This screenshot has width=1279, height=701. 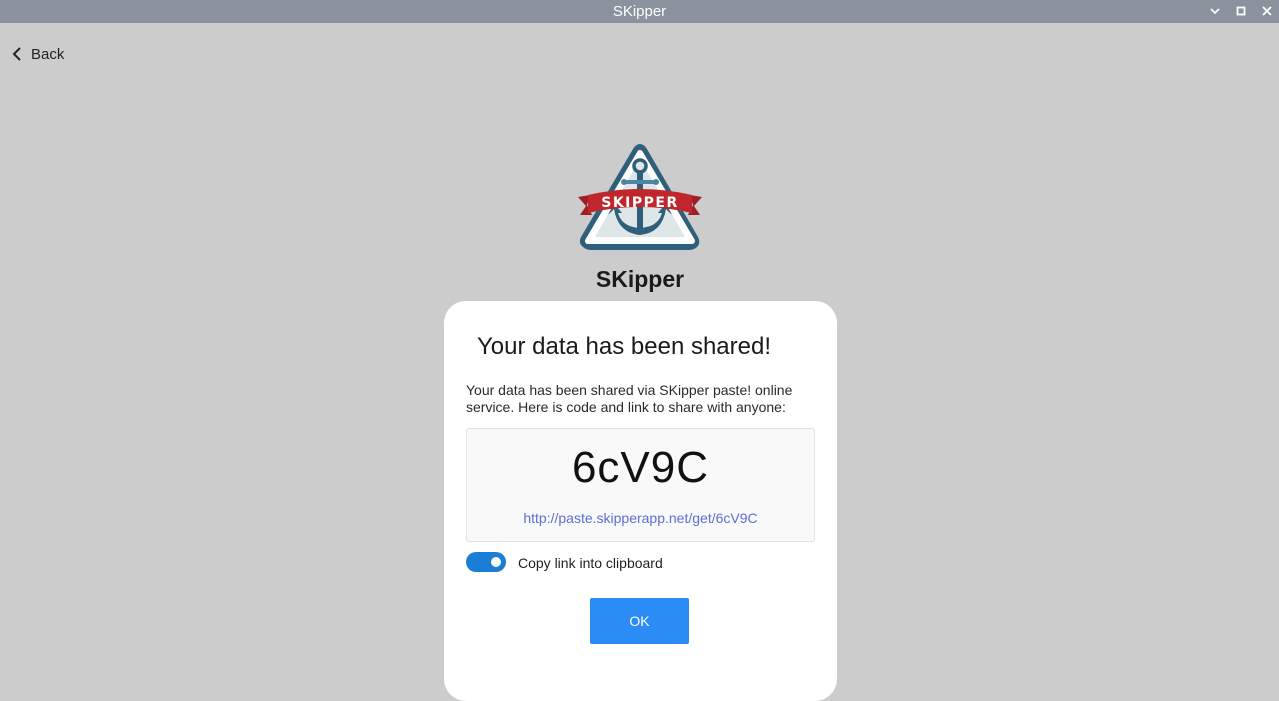 What do you see at coordinates (624, 346) in the screenshot?
I see `dialog-title: Your data has been shared!` at bounding box center [624, 346].